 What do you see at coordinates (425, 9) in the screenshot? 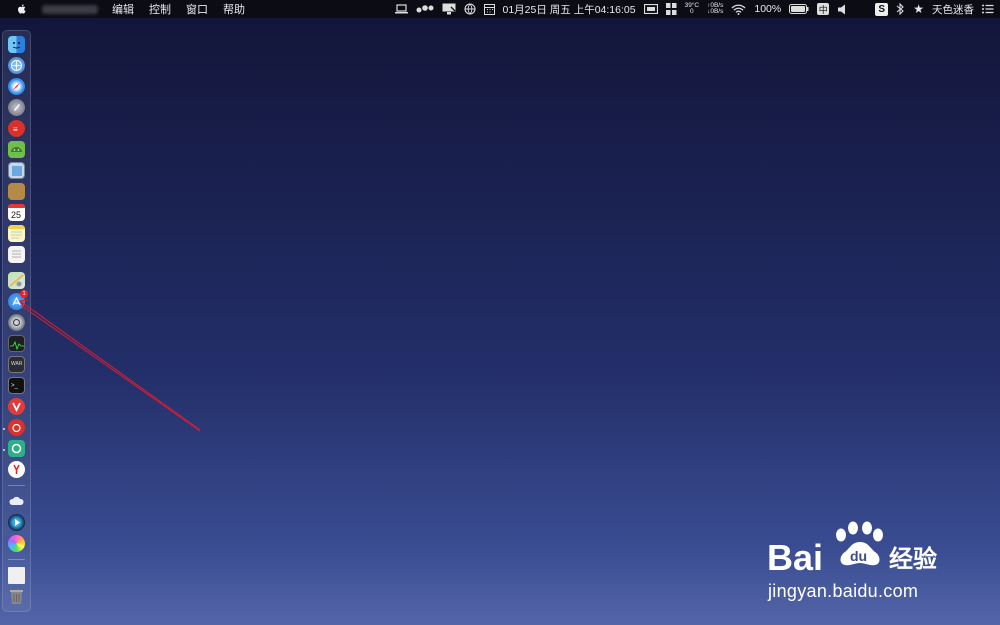
I see `dots-icon` at bounding box center [425, 9].